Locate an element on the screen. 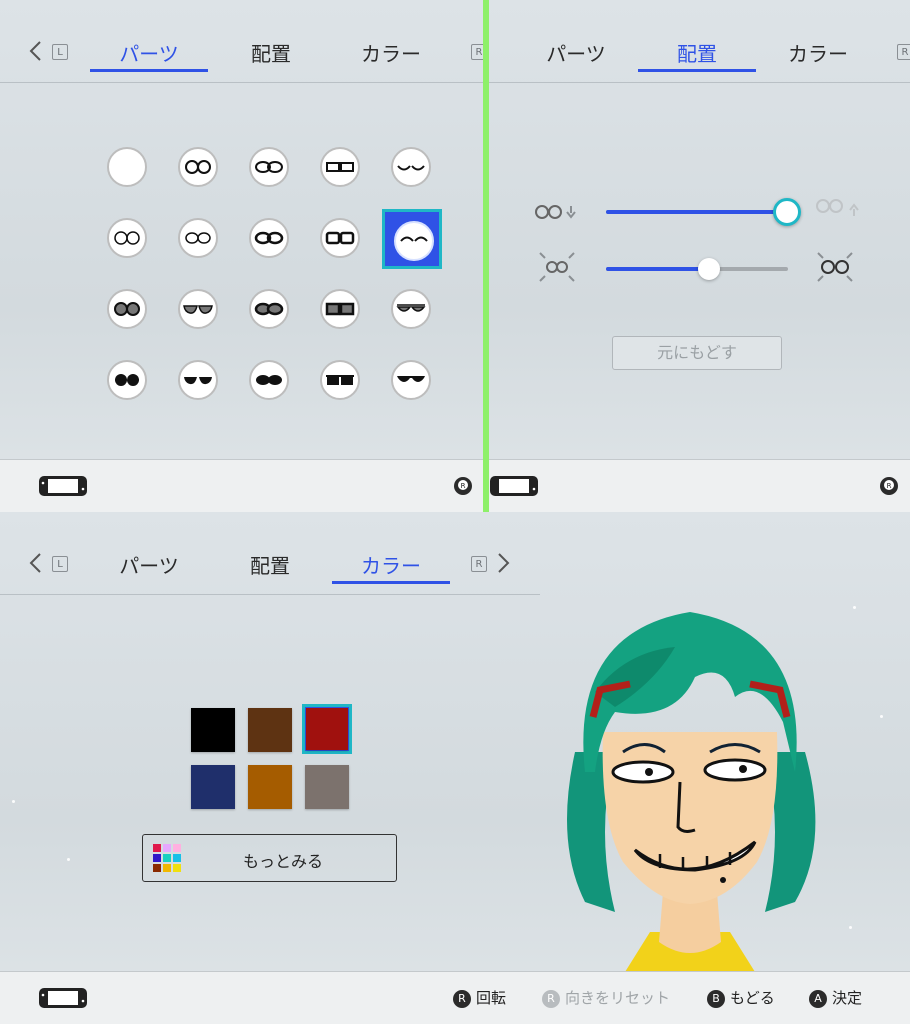 Image resolution: width=910 pixels, height=1024 pixels. rotate-hint: R 回転 is located at coordinates (479, 998).